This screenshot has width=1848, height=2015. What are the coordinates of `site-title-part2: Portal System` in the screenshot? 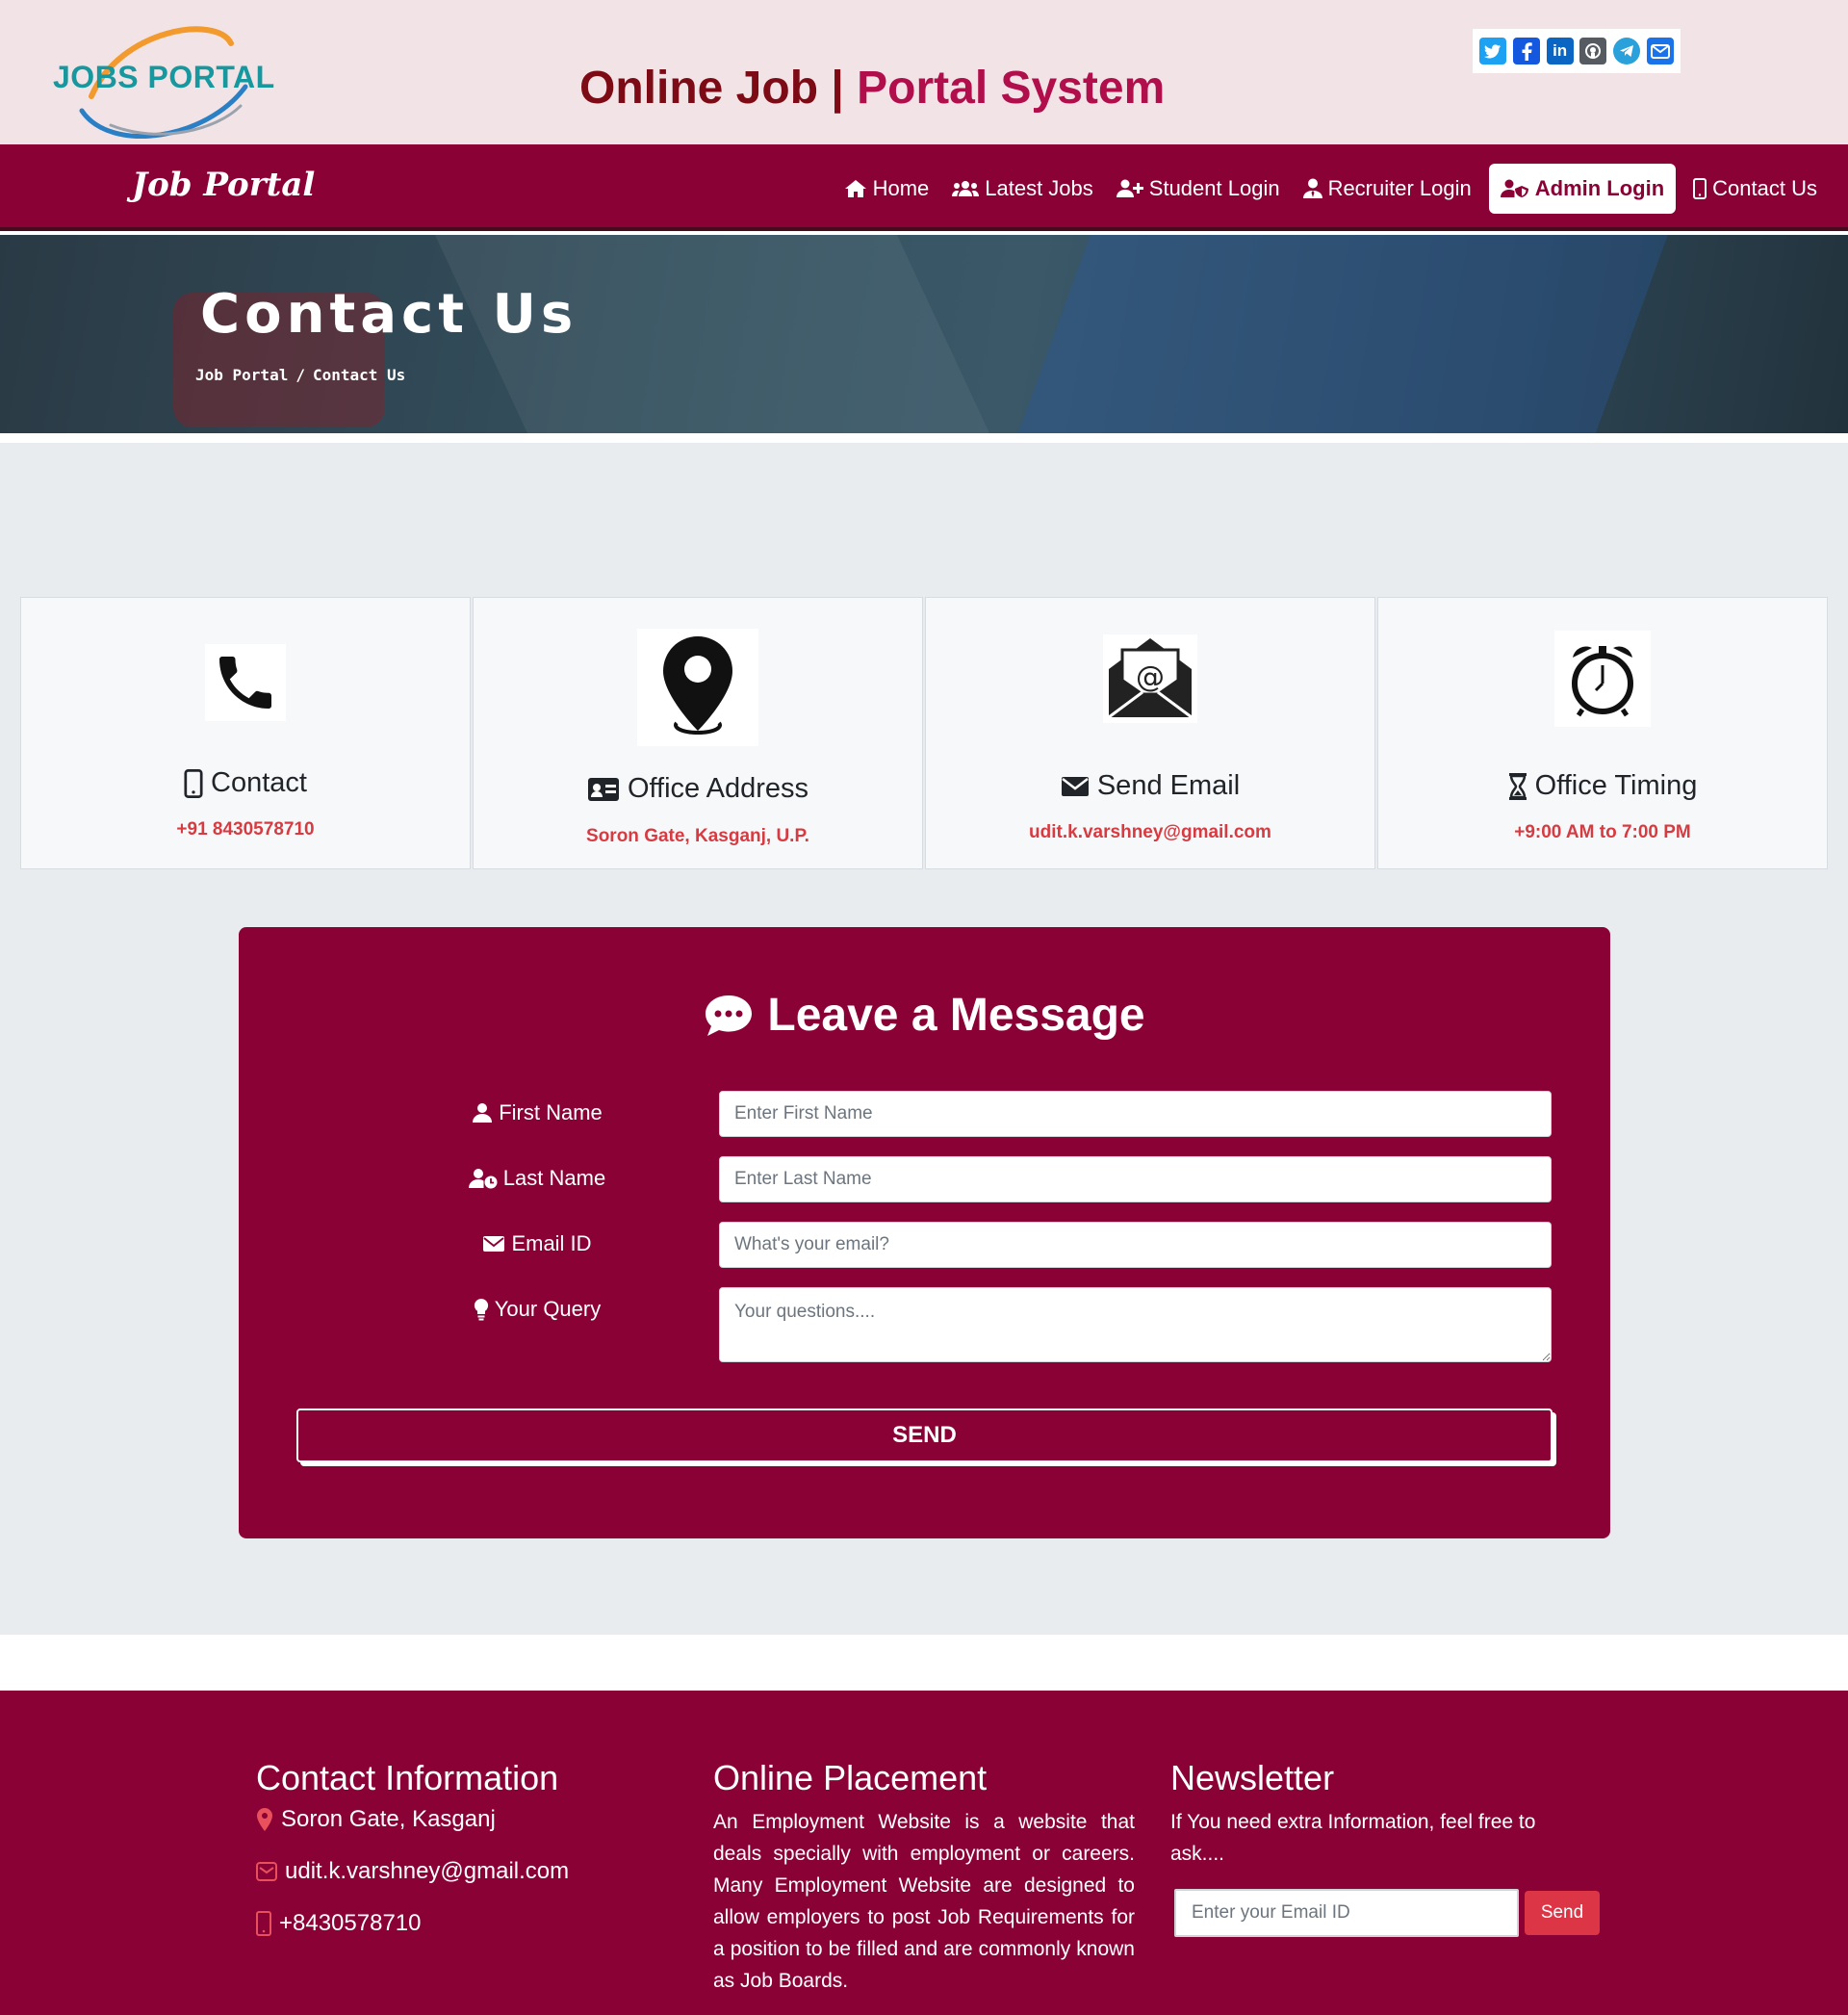 It's located at (1011, 89).